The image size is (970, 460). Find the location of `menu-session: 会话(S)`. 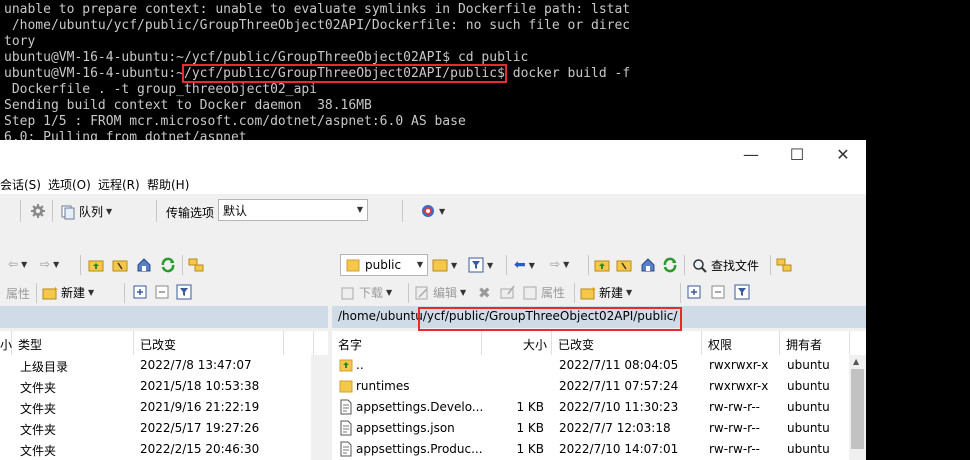

menu-session: 会话(S) is located at coordinates (20, 184).